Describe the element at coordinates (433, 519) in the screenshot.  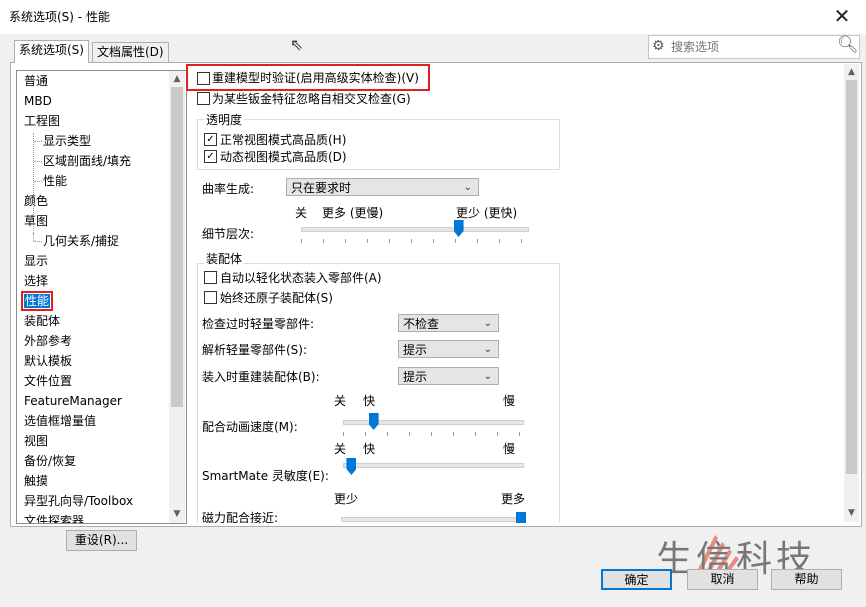
I see `magnetic-slider-track` at that location.